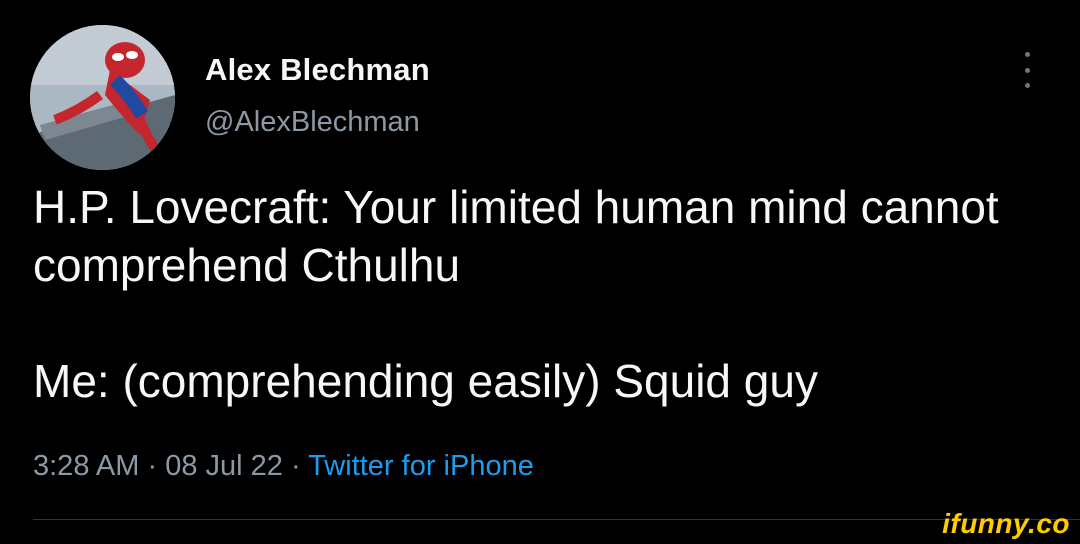 The height and width of the screenshot is (544, 1080). What do you see at coordinates (425, 381) in the screenshot?
I see `tweet-text-line: Me: (comprehending easily) Squid guy` at bounding box center [425, 381].